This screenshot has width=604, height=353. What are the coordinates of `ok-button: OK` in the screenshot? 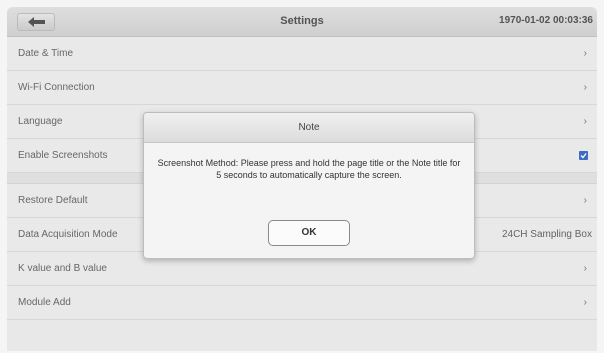 It's located at (309, 233).